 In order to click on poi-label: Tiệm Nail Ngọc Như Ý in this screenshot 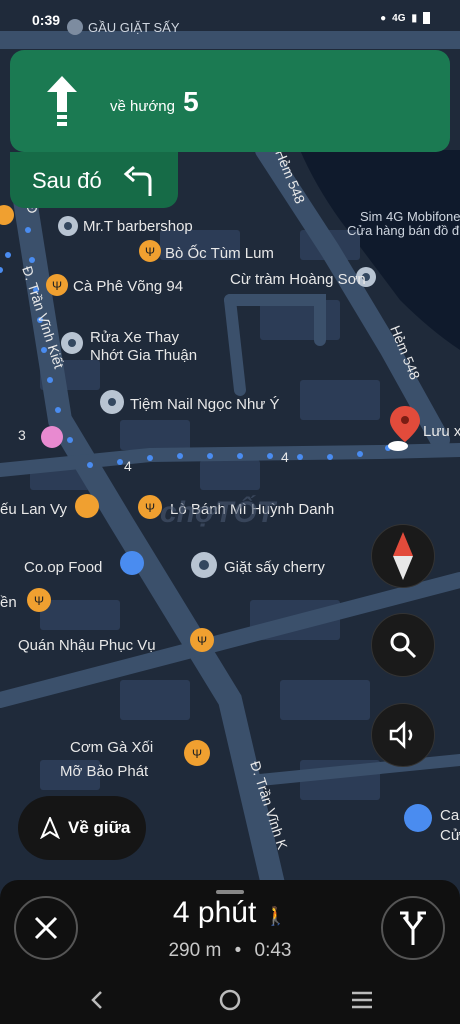, I will do `click(205, 404)`.